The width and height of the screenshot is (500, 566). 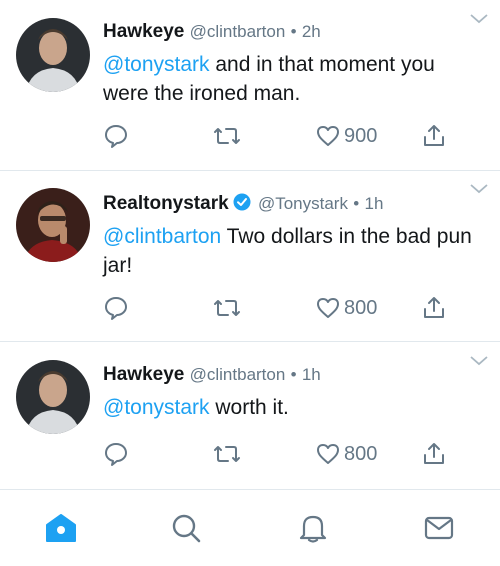 I want to click on display-name: Realtonystark, so click(x=166, y=203).